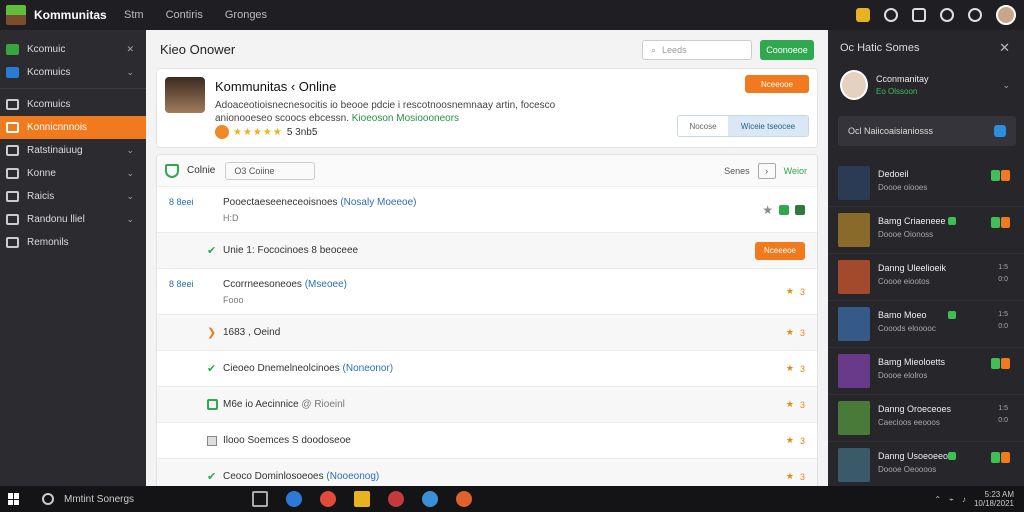  I want to click on game-item: Danng Uleelioeik Coooe eiootos 1:5 0:0, so click(926, 277).